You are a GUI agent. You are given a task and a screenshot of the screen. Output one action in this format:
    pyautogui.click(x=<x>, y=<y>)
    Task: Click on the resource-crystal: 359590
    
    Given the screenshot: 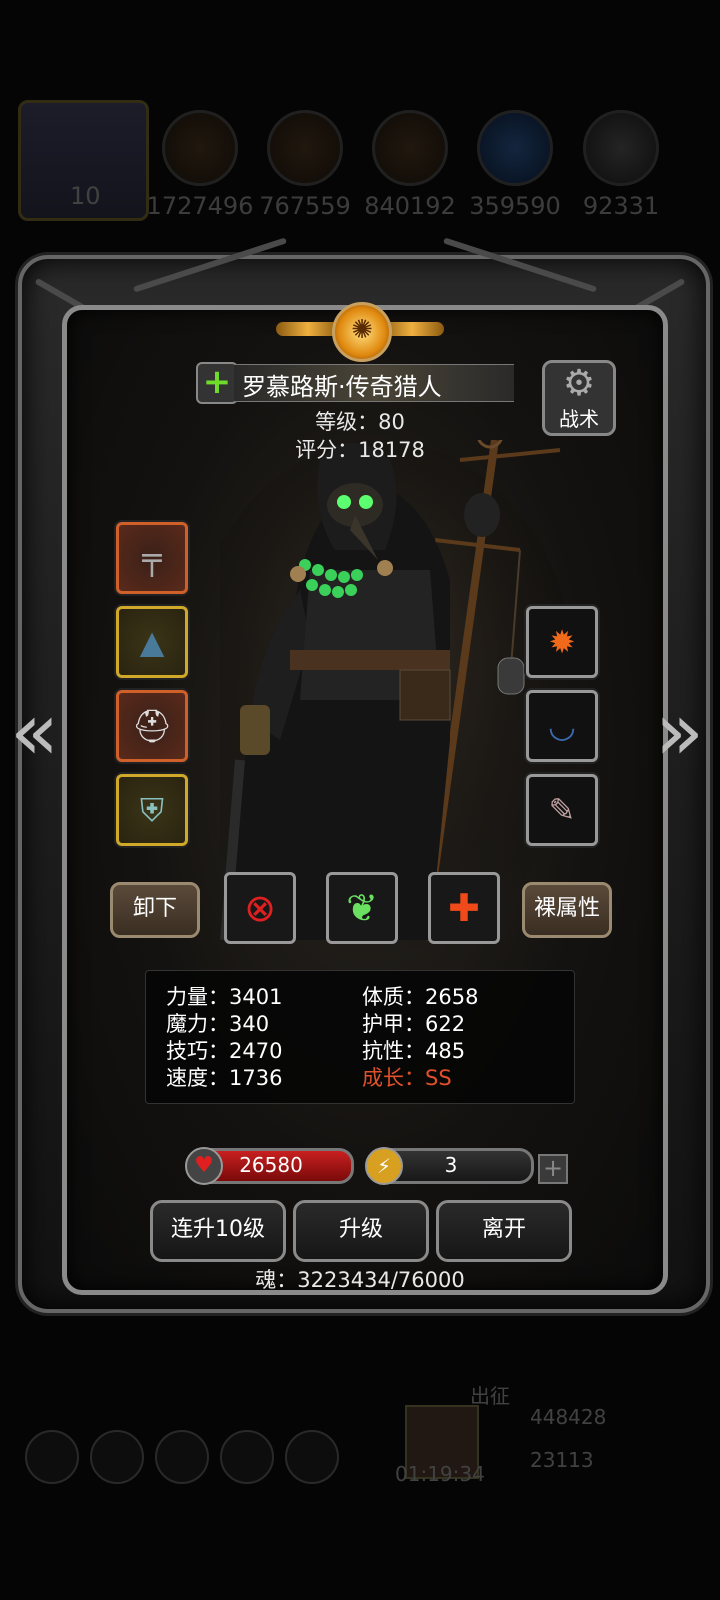 What is the action you would take?
    pyautogui.click(x=515, y=165)
    